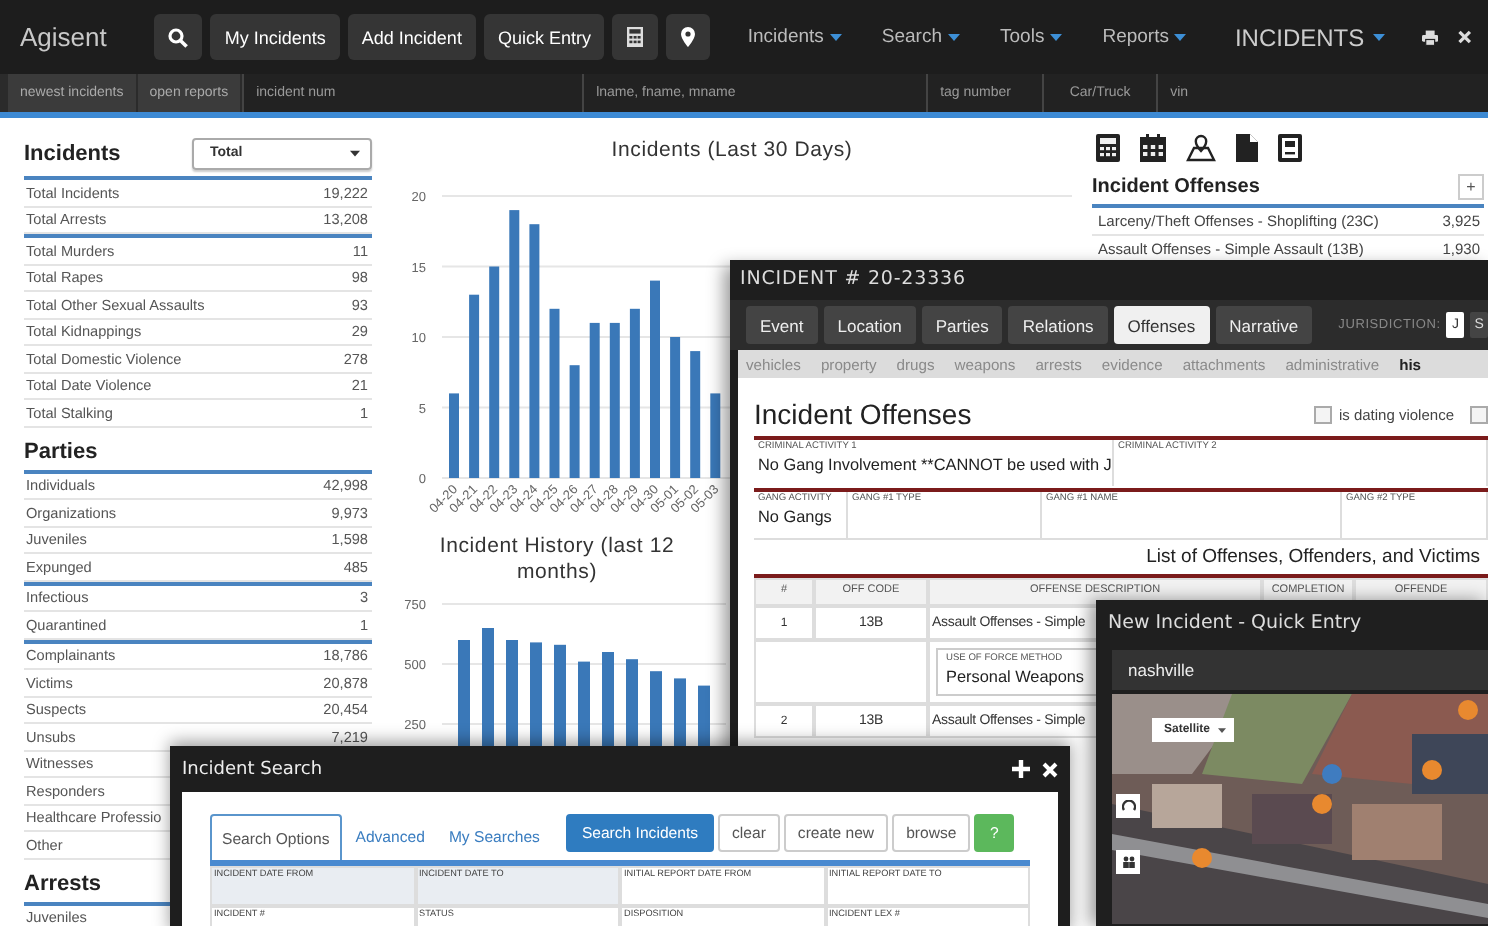 This screenshot has width=1488, height=926. I want to click on add-button: +, so click(1471, 187).